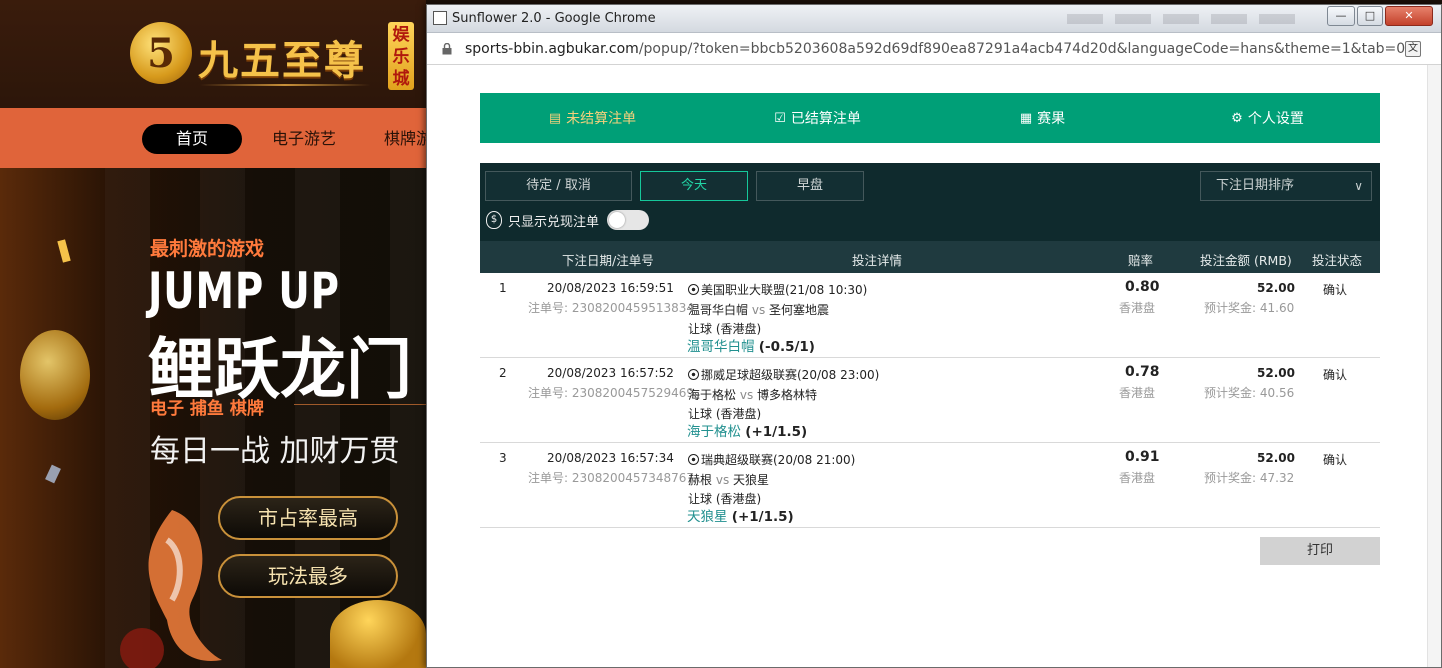  What do you see at coordinates (930, 202) in the screenshot?
I see `filter-bar: 待定 / 取消 今天 早盘 下注日期排序 ∨ $ 只显示兑现注单` at bounding box center [930, 202].